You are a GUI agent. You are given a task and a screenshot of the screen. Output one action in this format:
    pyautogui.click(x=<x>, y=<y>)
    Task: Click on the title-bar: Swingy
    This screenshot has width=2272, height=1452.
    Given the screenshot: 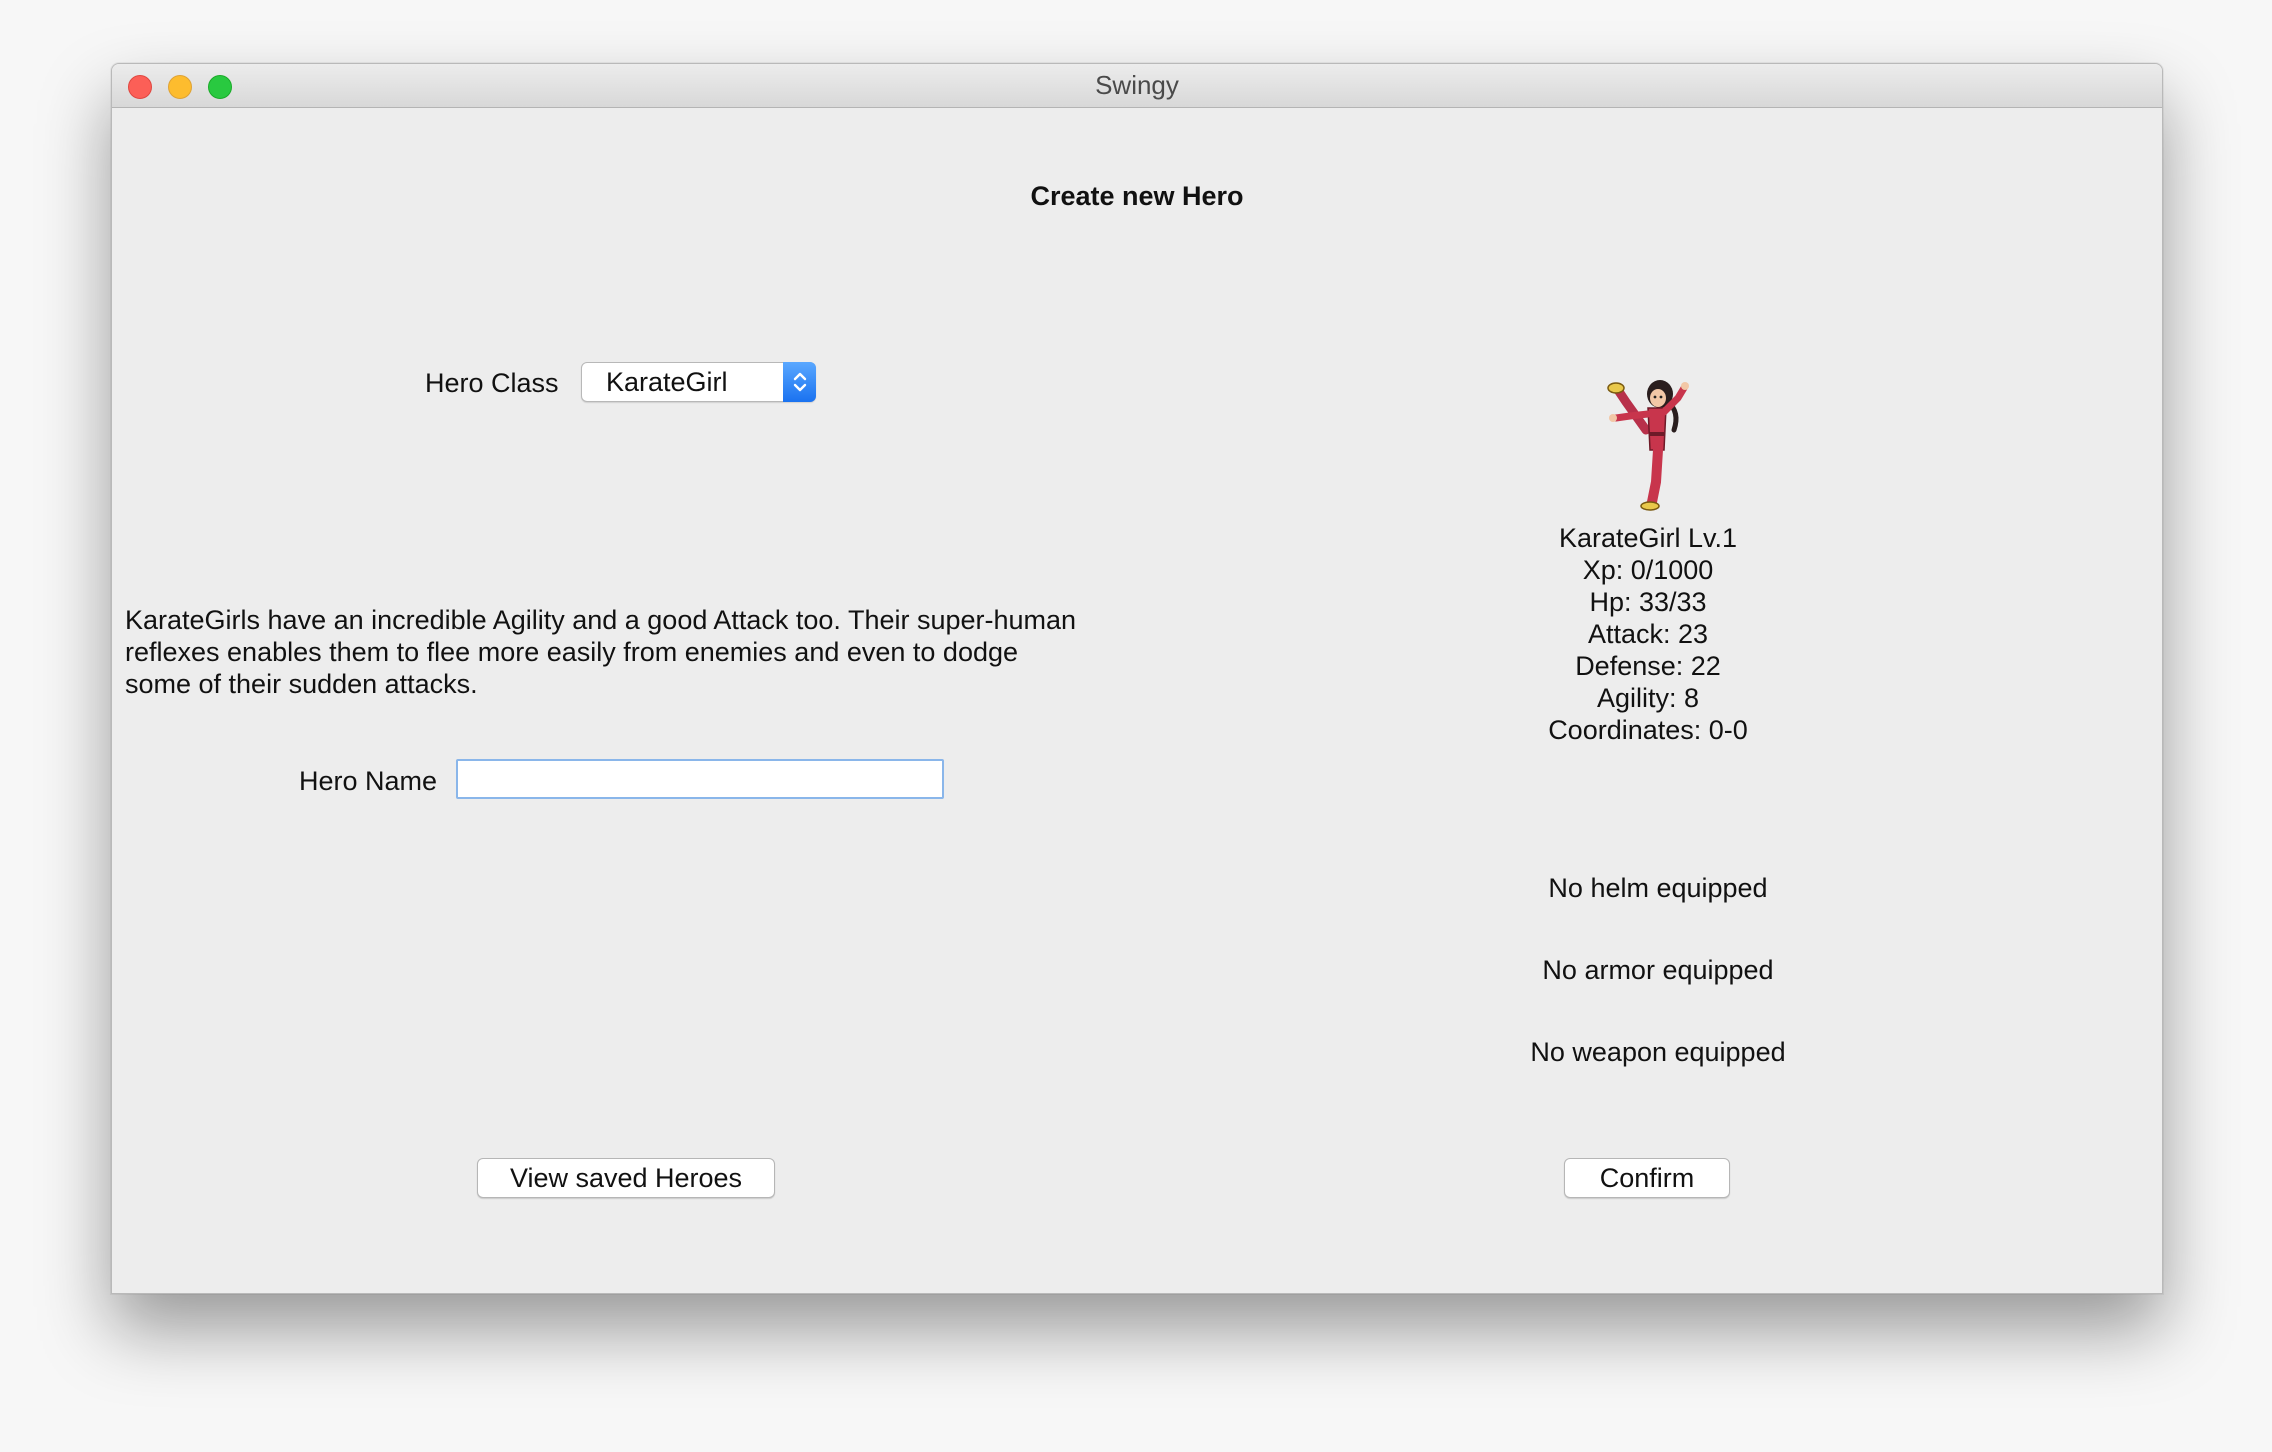 What is the action you would take?
    pyautogui.click(x=1137, y=86)
    